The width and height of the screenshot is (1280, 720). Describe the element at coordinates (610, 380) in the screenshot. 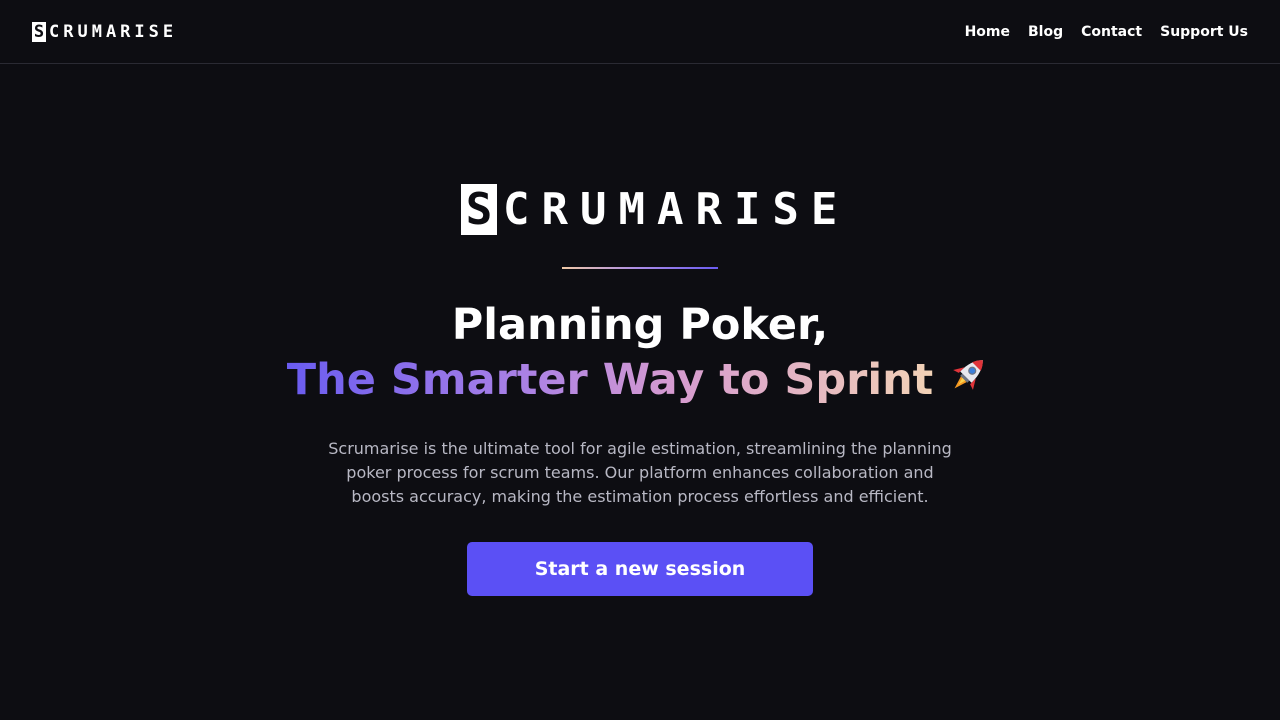

I see `headline-gradient-text: The Smarter Way to Sprint` at that location.